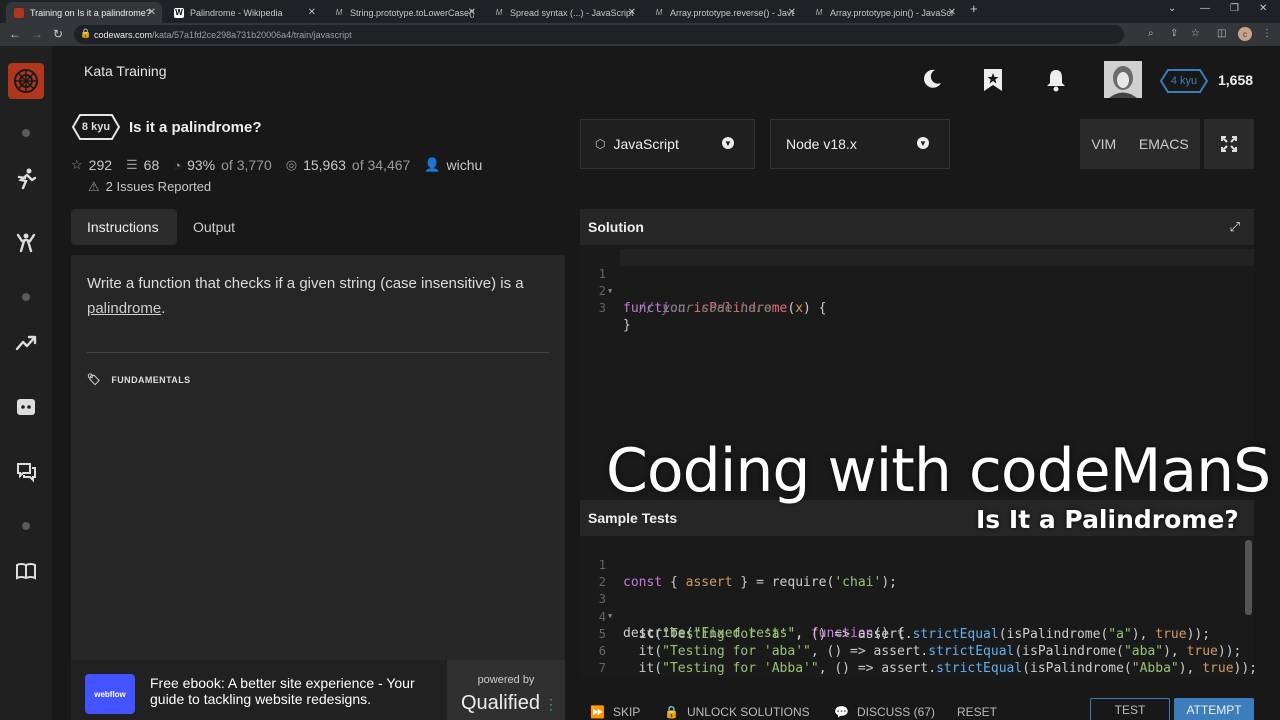 The height and width of the screenshot is (720, 1280). What do you see at coordinates (1235, 227) in the screenshot?
I see `expand-icon: ⤢` at bounding box center [1235, 227].